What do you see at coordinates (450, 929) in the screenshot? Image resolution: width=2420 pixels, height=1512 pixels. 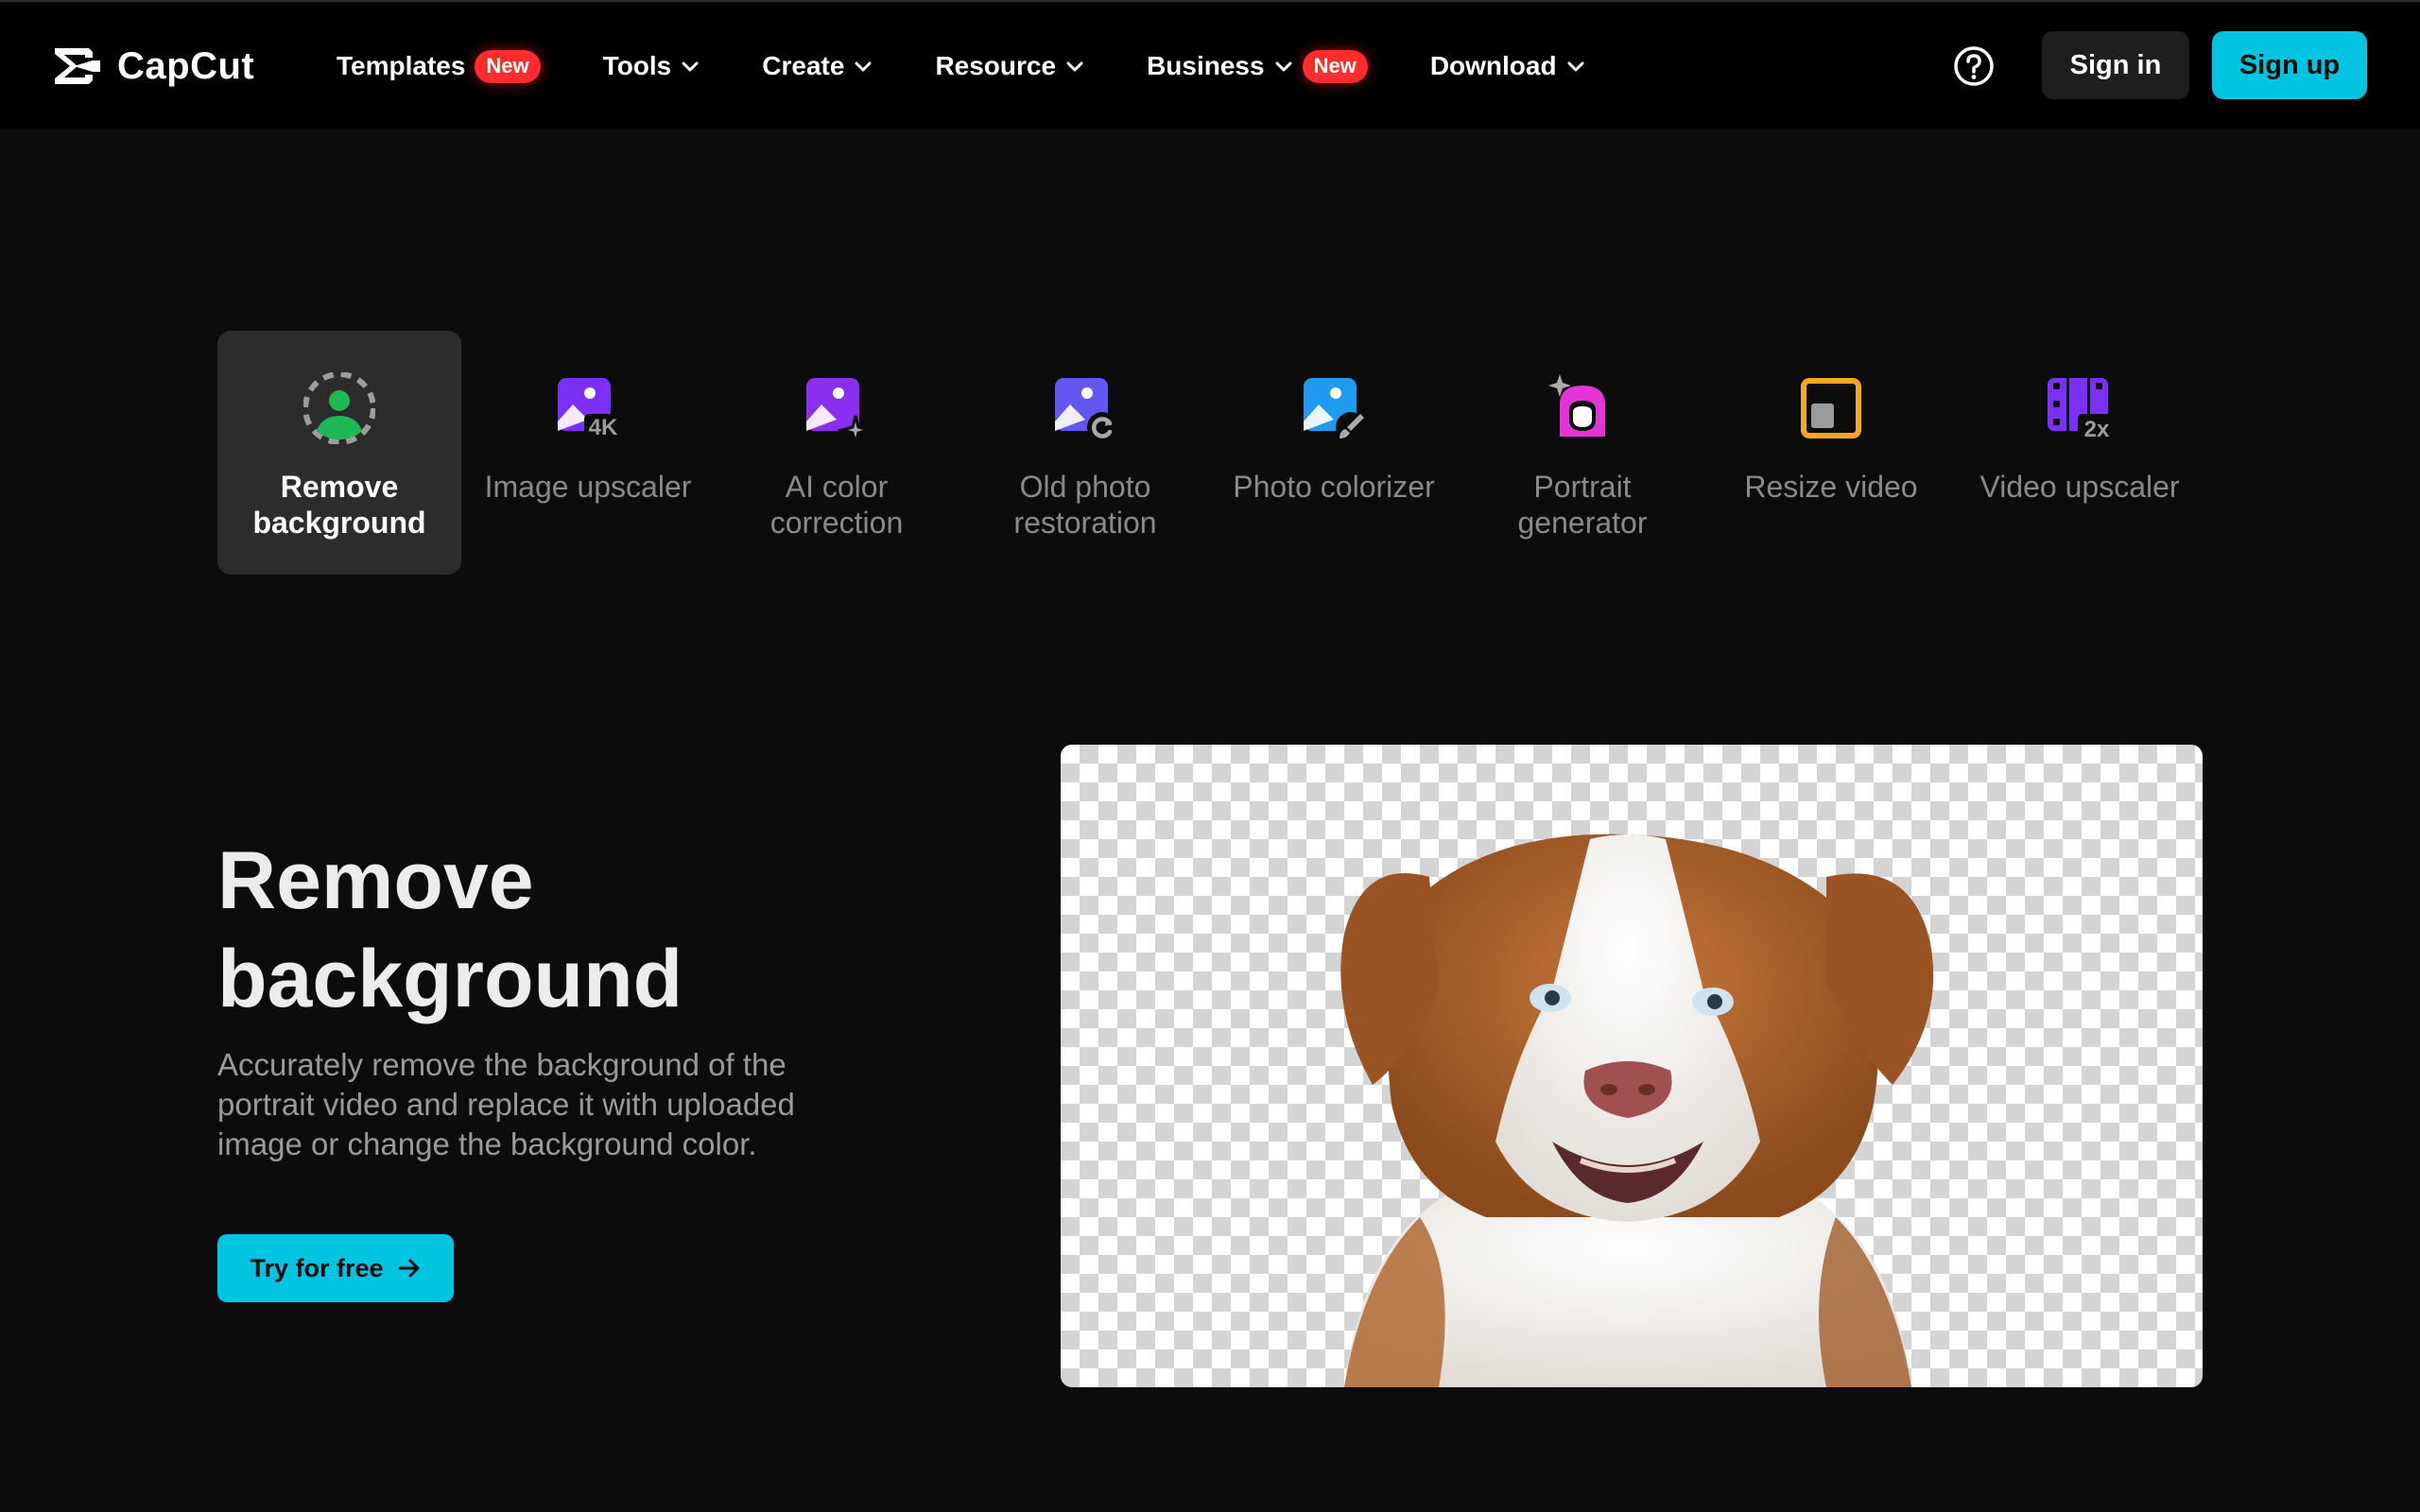 I see `hero-title: Remove background` at bounding box center [450, 929].